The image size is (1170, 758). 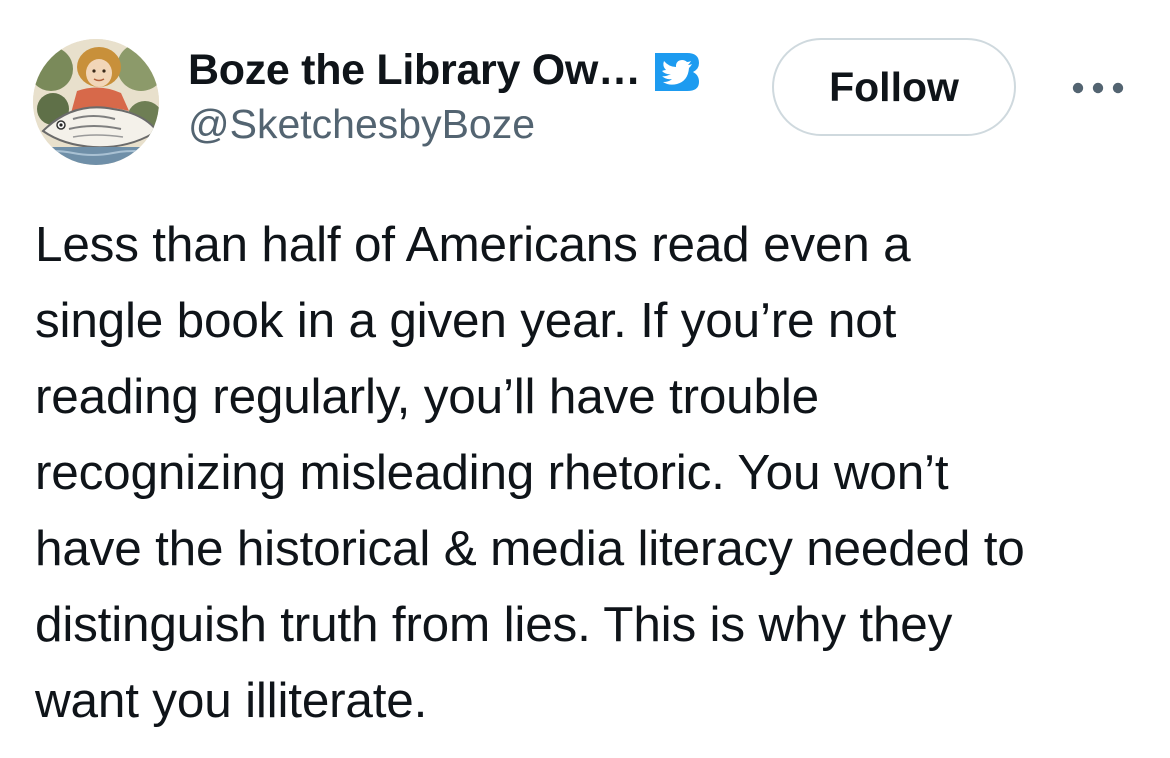 I want to click on tweet-text-line: want you illiterate., so click(x=231, y=700).